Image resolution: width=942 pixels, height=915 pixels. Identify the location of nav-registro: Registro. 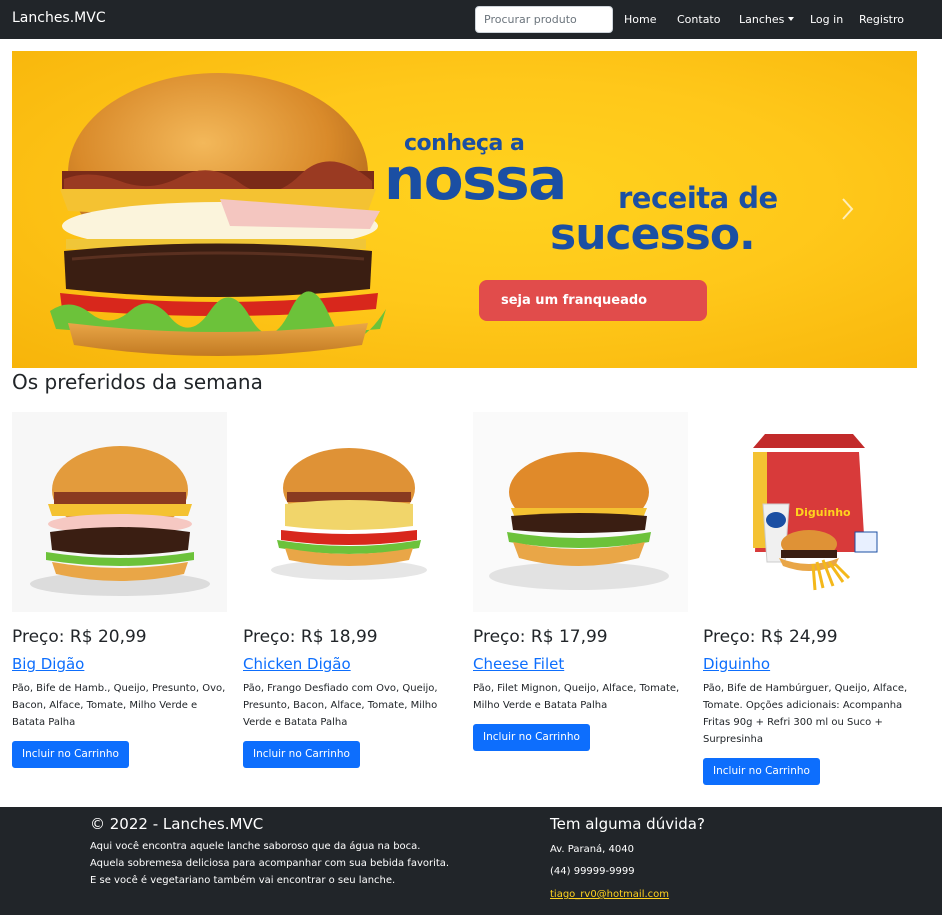
(881, 19).